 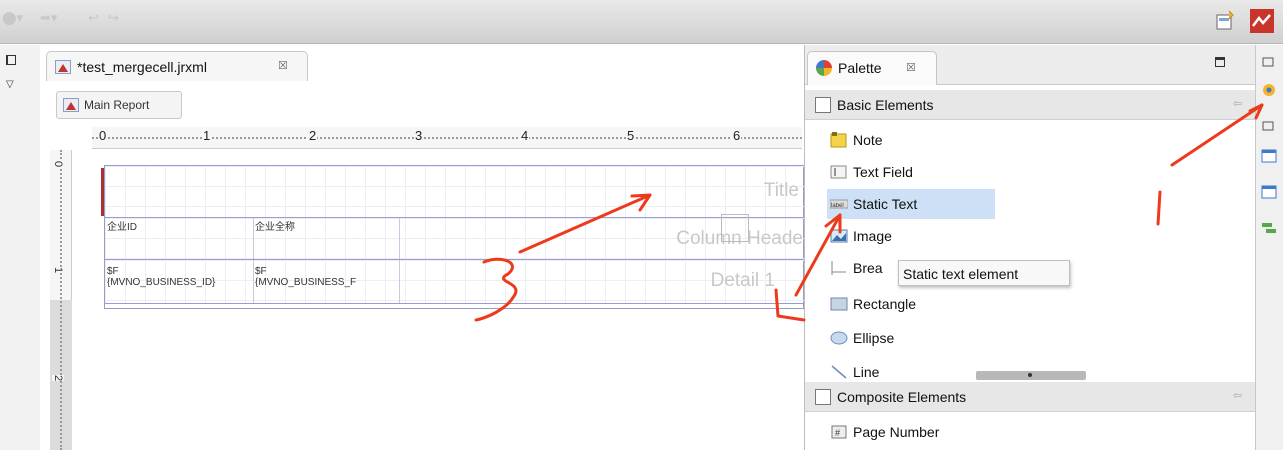 I want to click on ellipse-icon, so click(x=839, y=338).